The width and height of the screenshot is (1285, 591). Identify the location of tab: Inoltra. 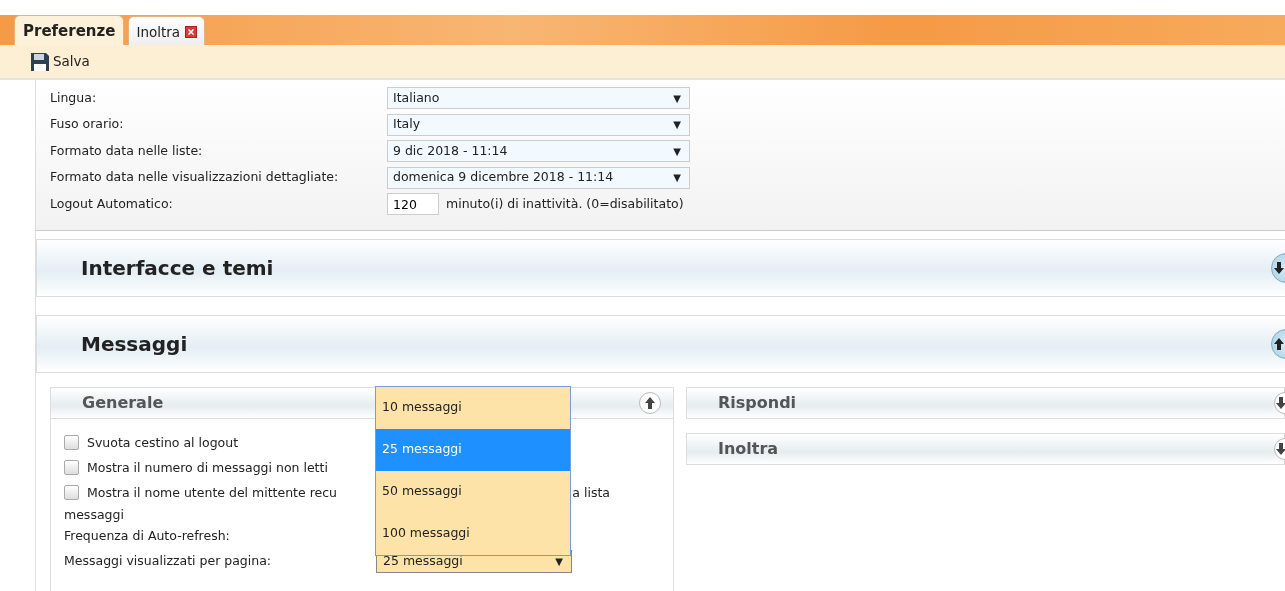
(167, 30).